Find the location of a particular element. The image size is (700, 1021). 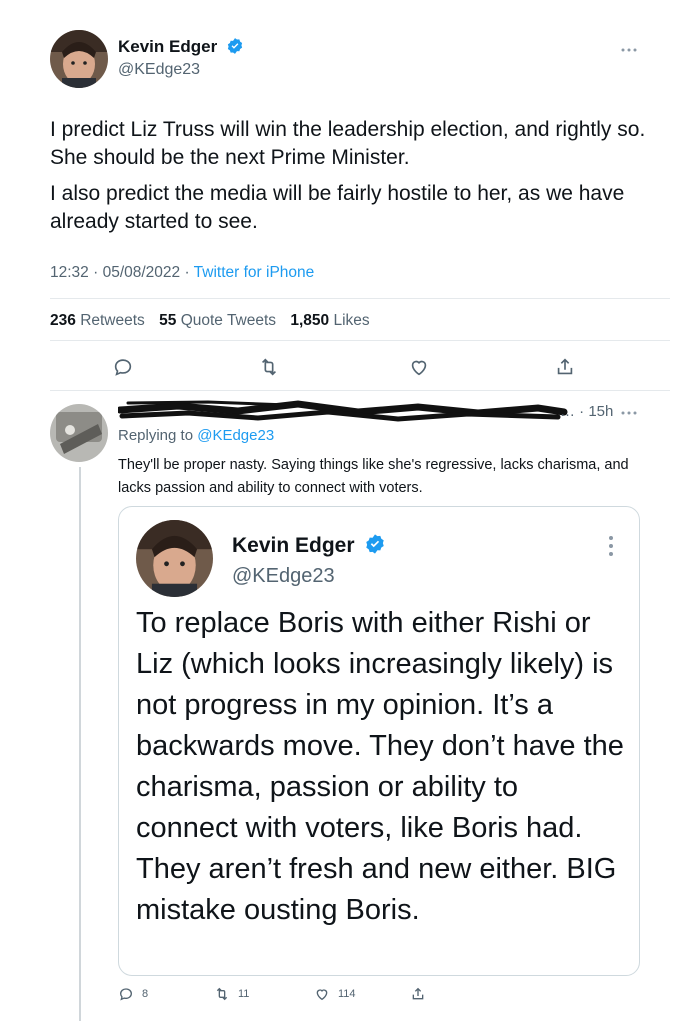

tweet-source: Twitter for iPhone is located at coordinates (254, 272).